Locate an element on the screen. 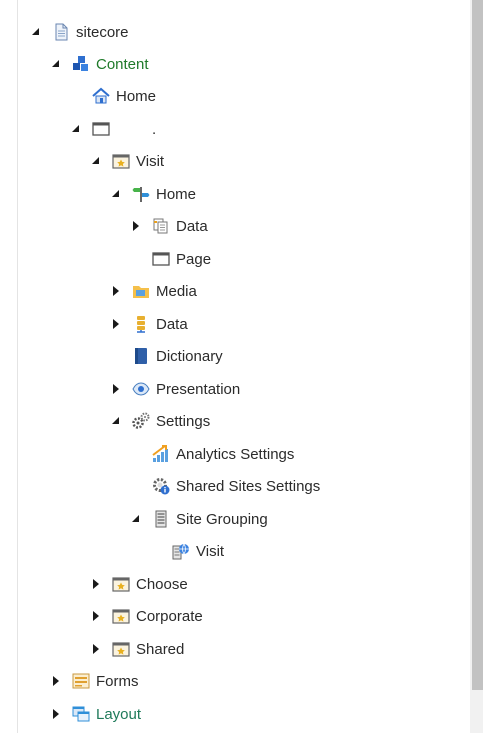 This screenshot has width=483, height=733. tree-node-shared-sites-settings: Shared Sites Settings is located at coordinates (225, 486).